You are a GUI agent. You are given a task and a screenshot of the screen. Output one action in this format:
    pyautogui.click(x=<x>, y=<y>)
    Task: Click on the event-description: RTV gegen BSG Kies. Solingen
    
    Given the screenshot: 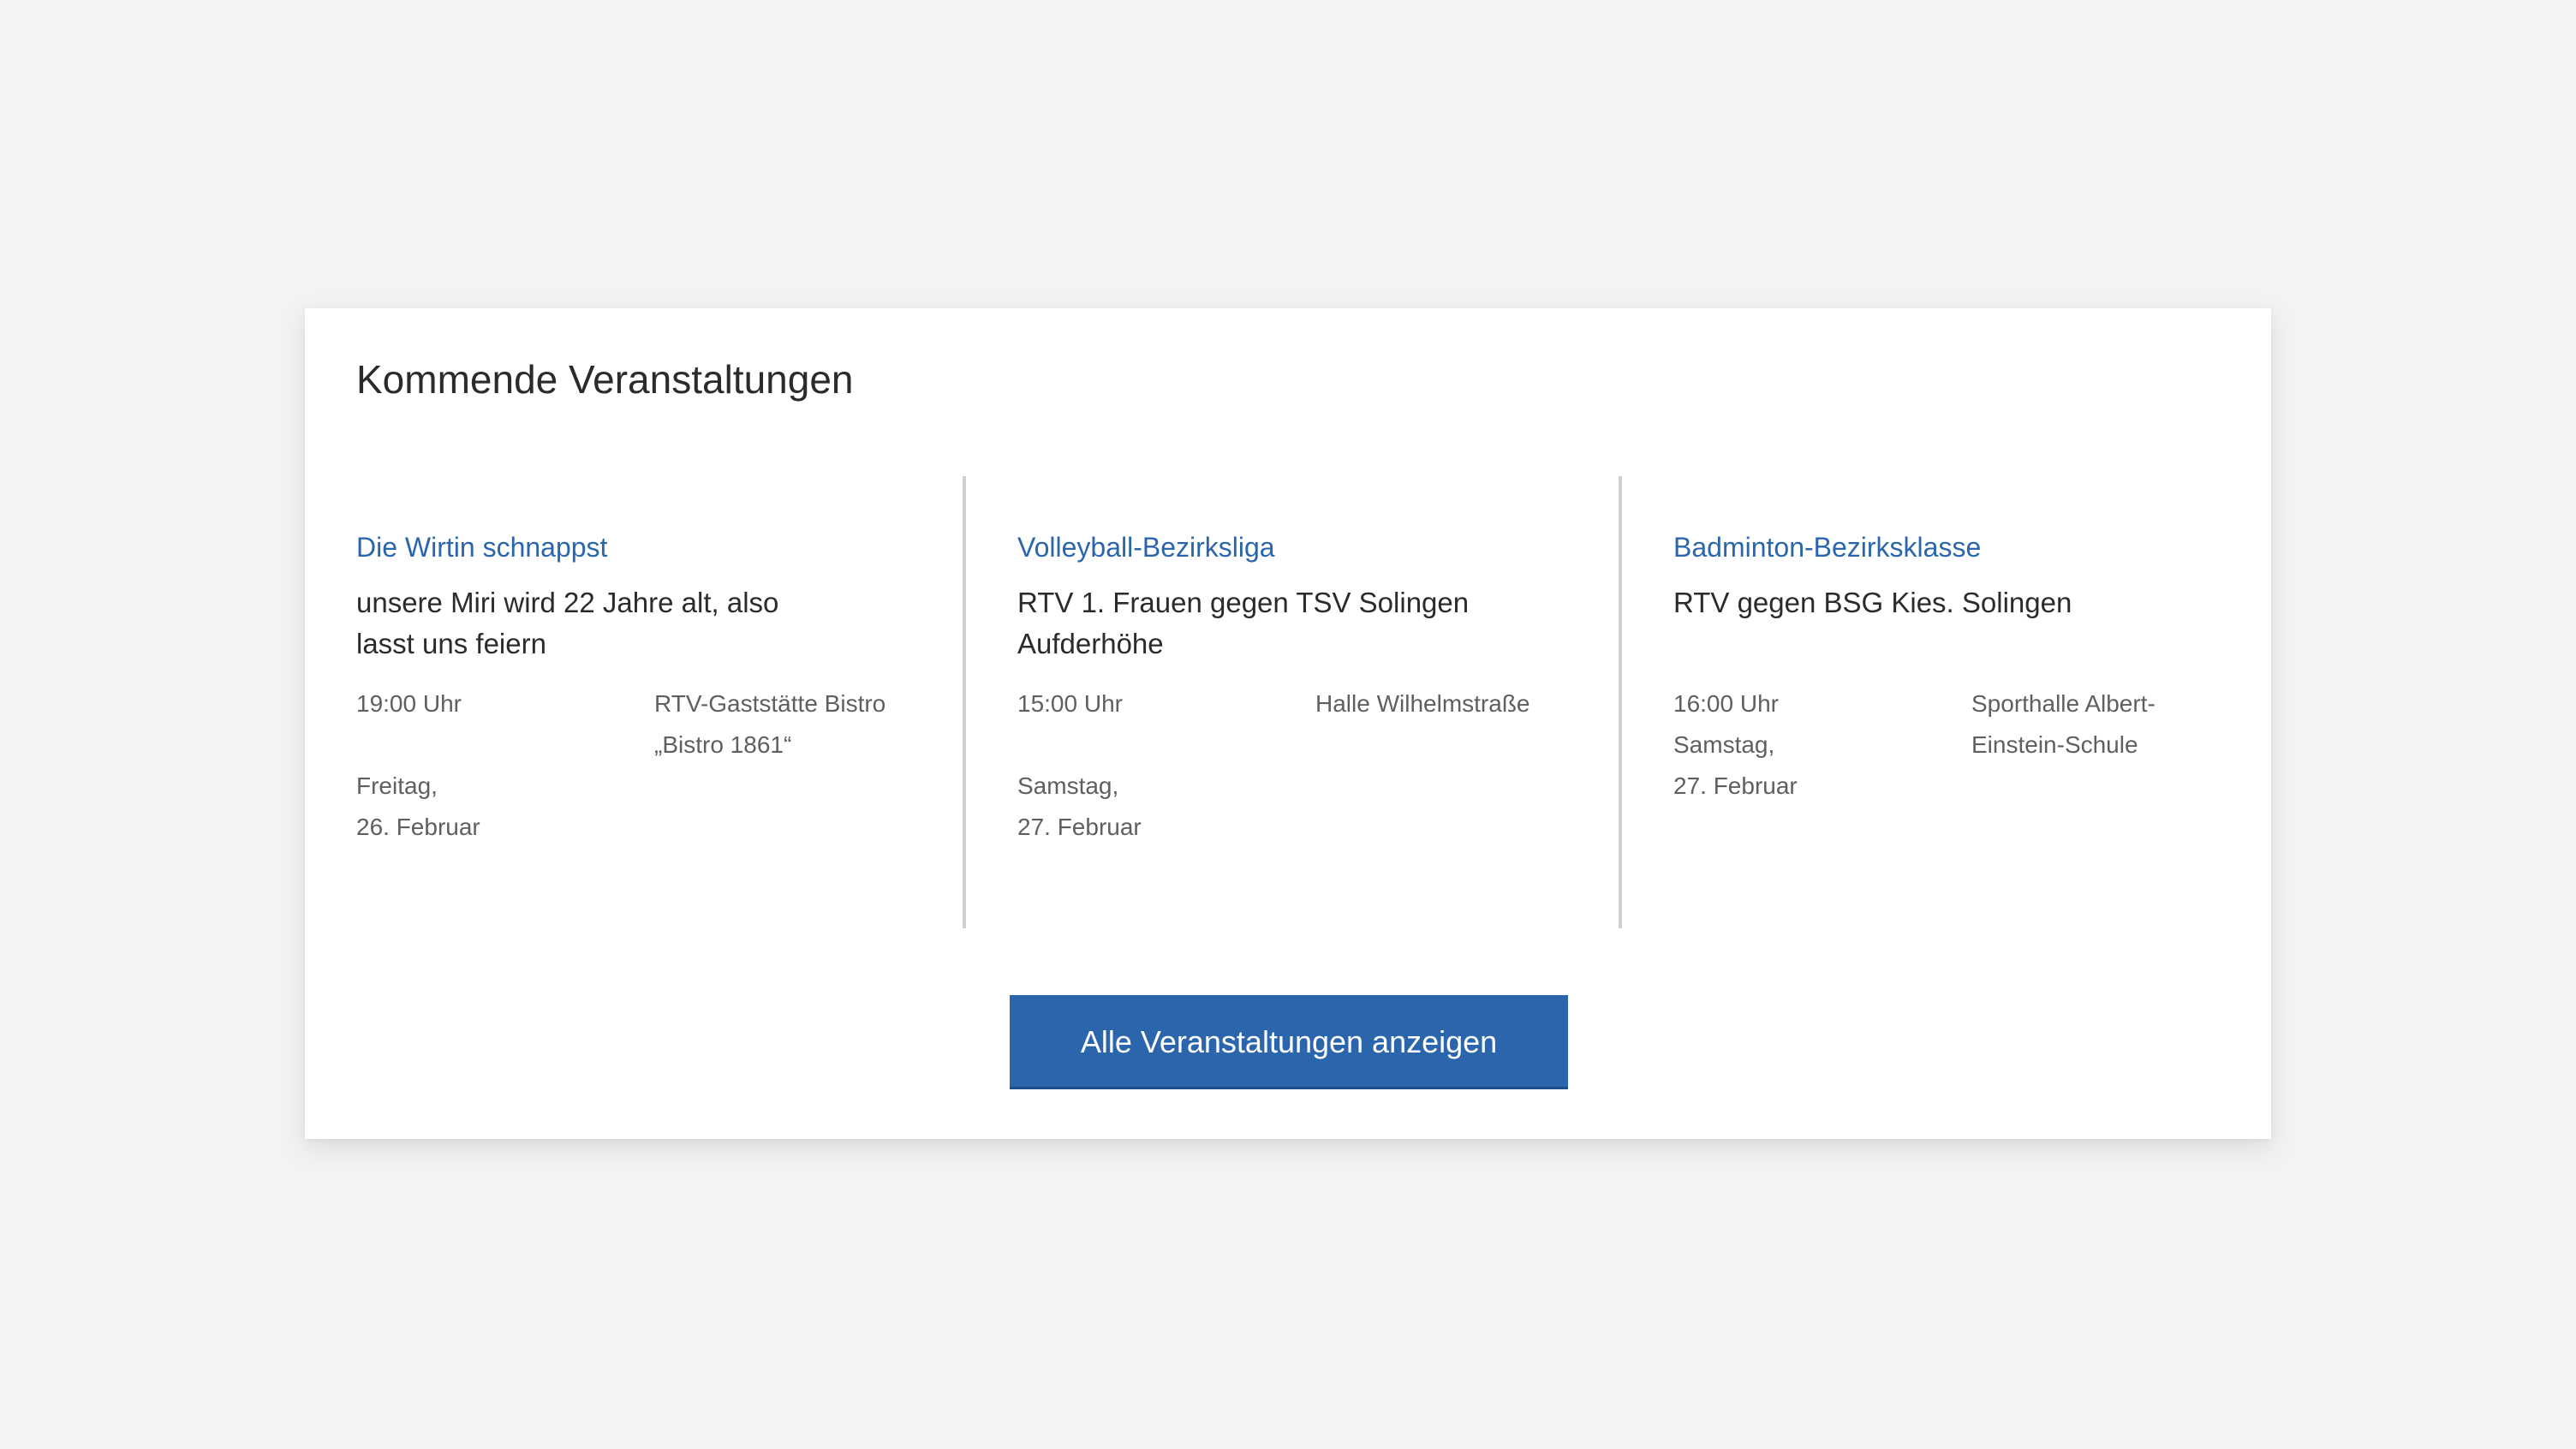 What is the action you would take?
    pyautogui.click(x=1913, y=624)
    